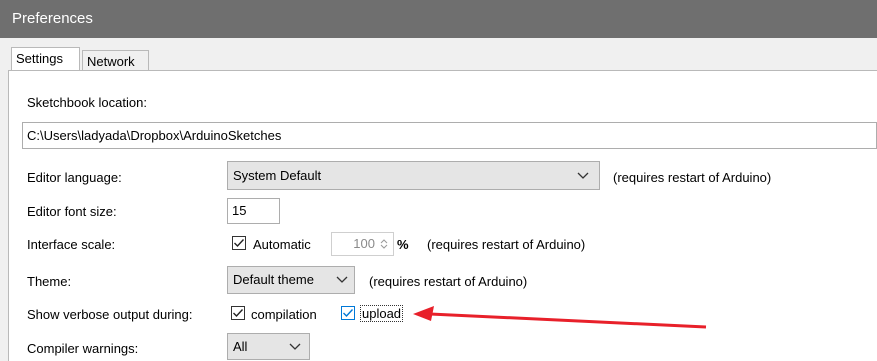  Describe the element at coordinates (240, 346) in the screenshot. I see `compiler-warnings-value: All` at that location.